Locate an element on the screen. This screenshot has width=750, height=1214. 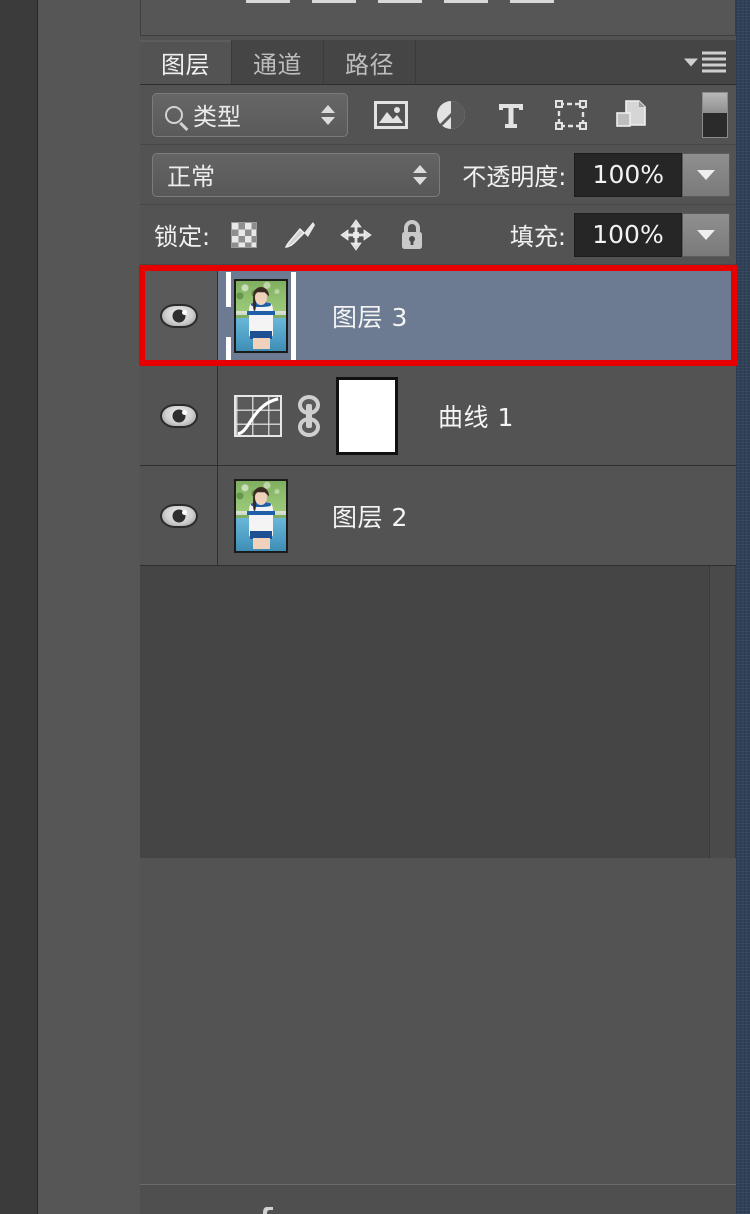
white-layer-mask is located at coordinates (367, 415).